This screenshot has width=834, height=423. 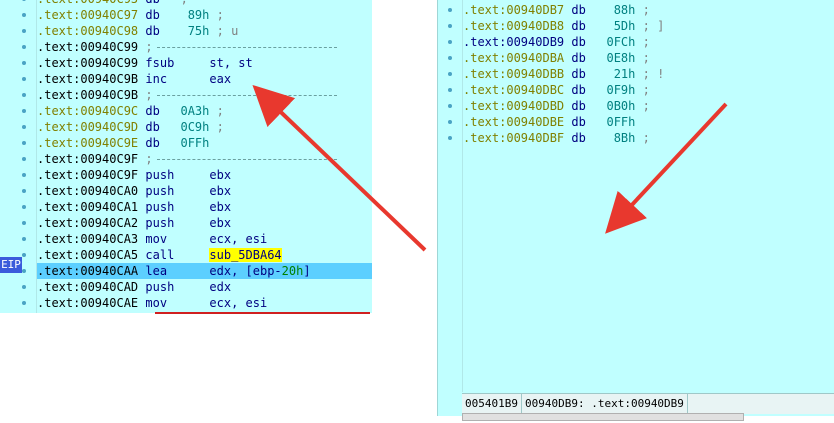 What do you see at coordinates (137, 31) in the screenshot?
I see `left_listing-row: .text:00940C98 db 75h ; u` at bounding box center [137, 31].